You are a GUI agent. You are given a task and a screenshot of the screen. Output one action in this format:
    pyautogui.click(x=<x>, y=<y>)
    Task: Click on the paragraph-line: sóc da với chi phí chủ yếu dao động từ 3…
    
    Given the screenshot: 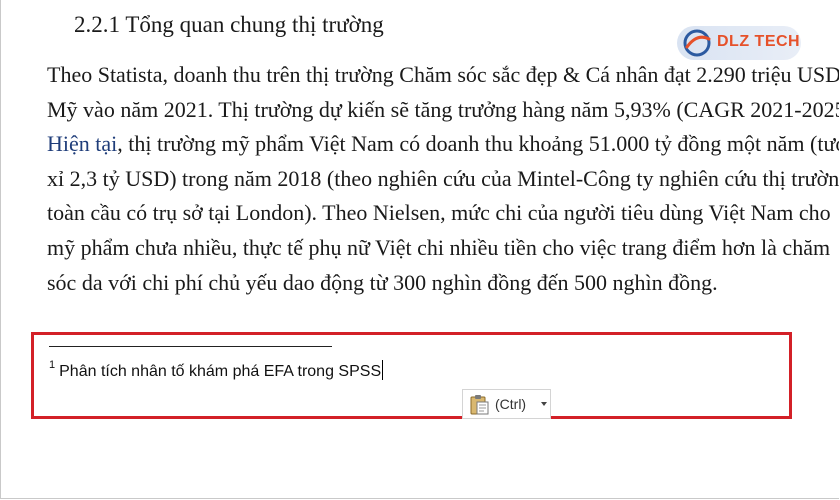 What is the action you would take?
    pyautogui.click(x=382, y=282)
    